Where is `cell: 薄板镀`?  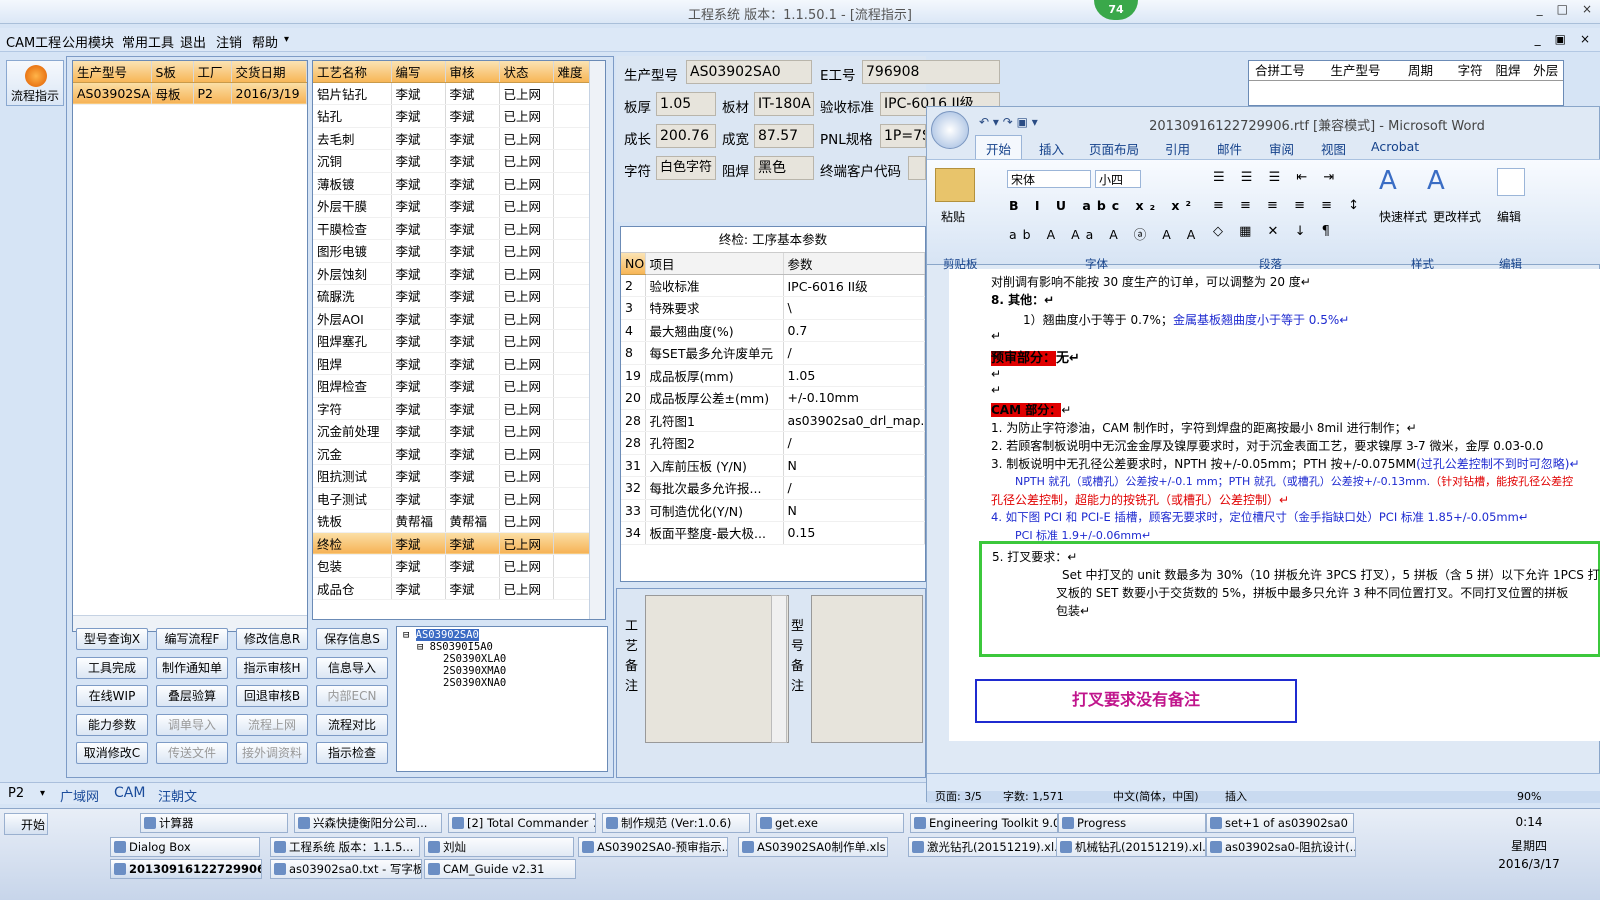
cell: 薄板镀 is located at coordinates (352, 183).